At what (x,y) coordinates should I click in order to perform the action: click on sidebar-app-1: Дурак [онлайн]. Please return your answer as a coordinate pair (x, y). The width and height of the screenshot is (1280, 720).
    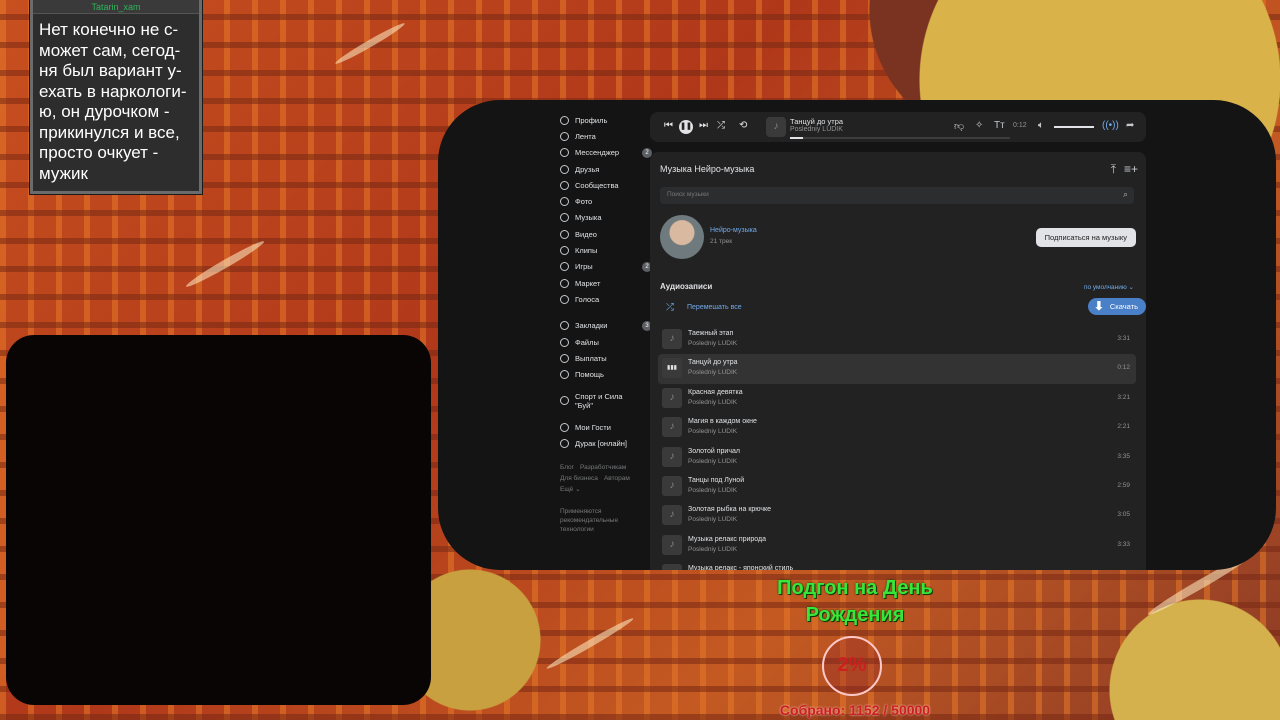
    Looking at the image, I should click on (600, 443).